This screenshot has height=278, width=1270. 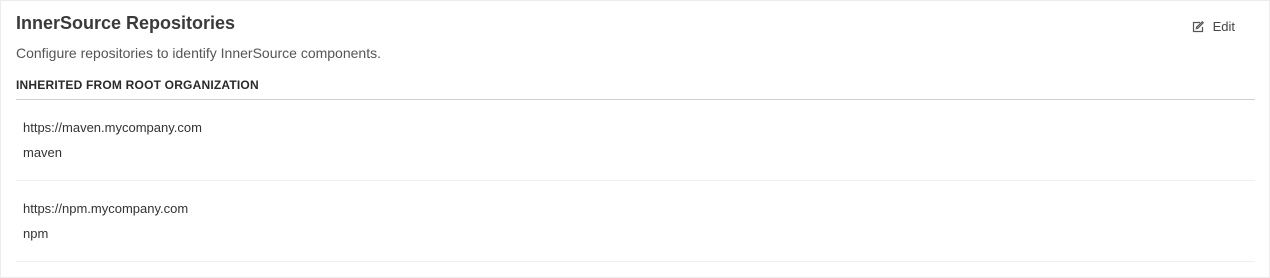 What do you see at coordinates (1198, 27) in the screenshot?
I see `edit-icon` at bounding box center [1198, 27].